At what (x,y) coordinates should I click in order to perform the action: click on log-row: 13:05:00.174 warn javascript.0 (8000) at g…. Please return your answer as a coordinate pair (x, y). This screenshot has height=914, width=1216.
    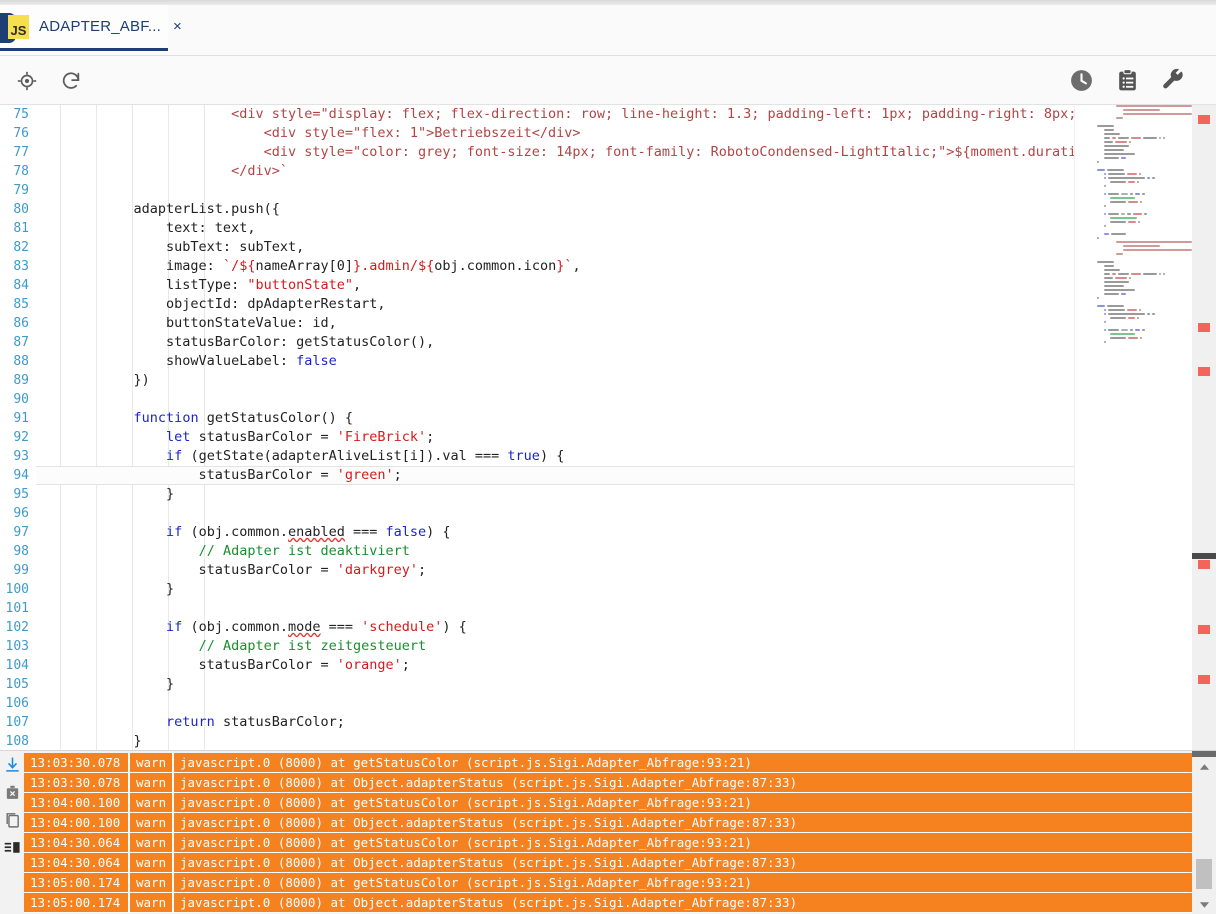
    Looking at the image, I should click on (608, 882).